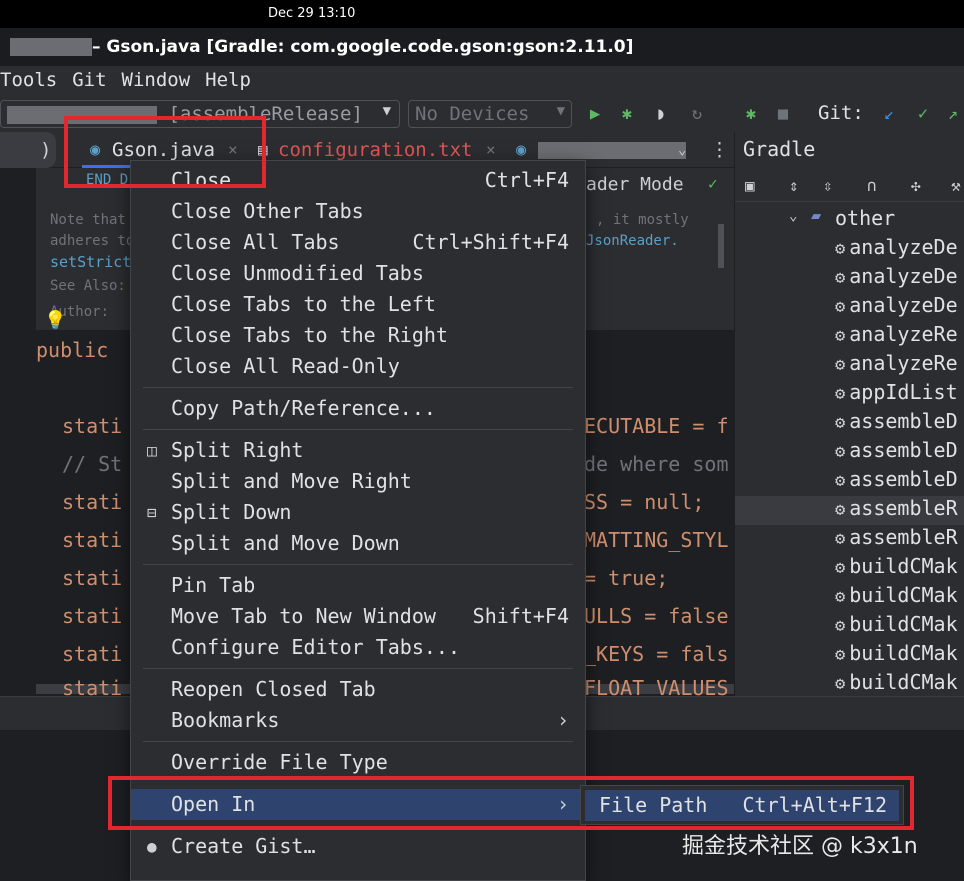 The image size is (964, 881). What do you see at coordinates (88, 220) in the screenshot?
I see `doc-line: Note that` at bounding box center [88, 220].